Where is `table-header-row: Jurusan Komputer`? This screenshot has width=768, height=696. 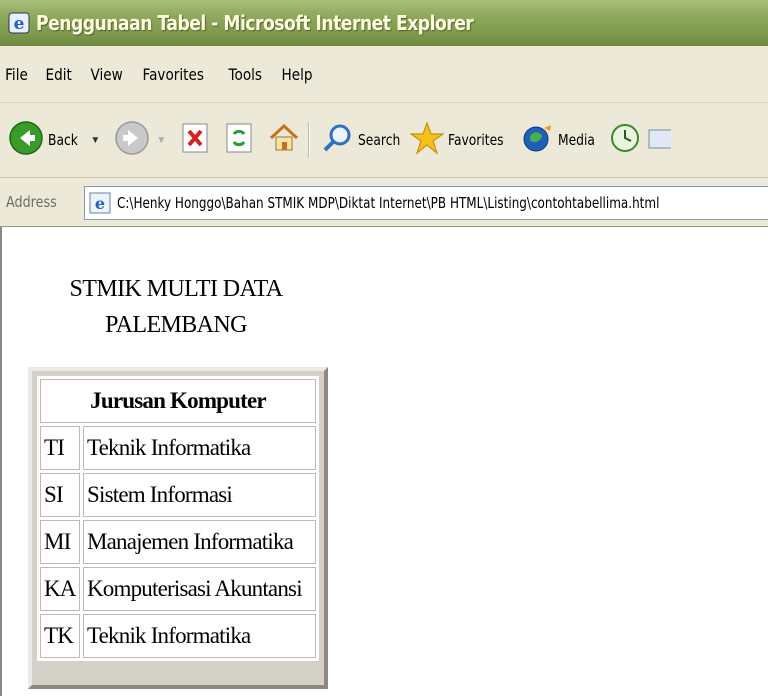
table-header-row: Jurusan Komputer is located at coordinates (178, 401).